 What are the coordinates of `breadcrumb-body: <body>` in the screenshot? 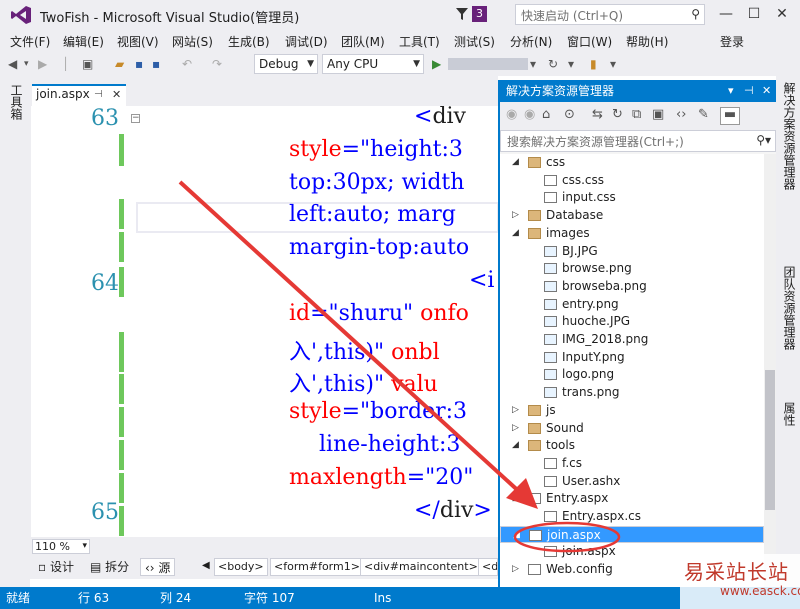 It's located at (241, 567).